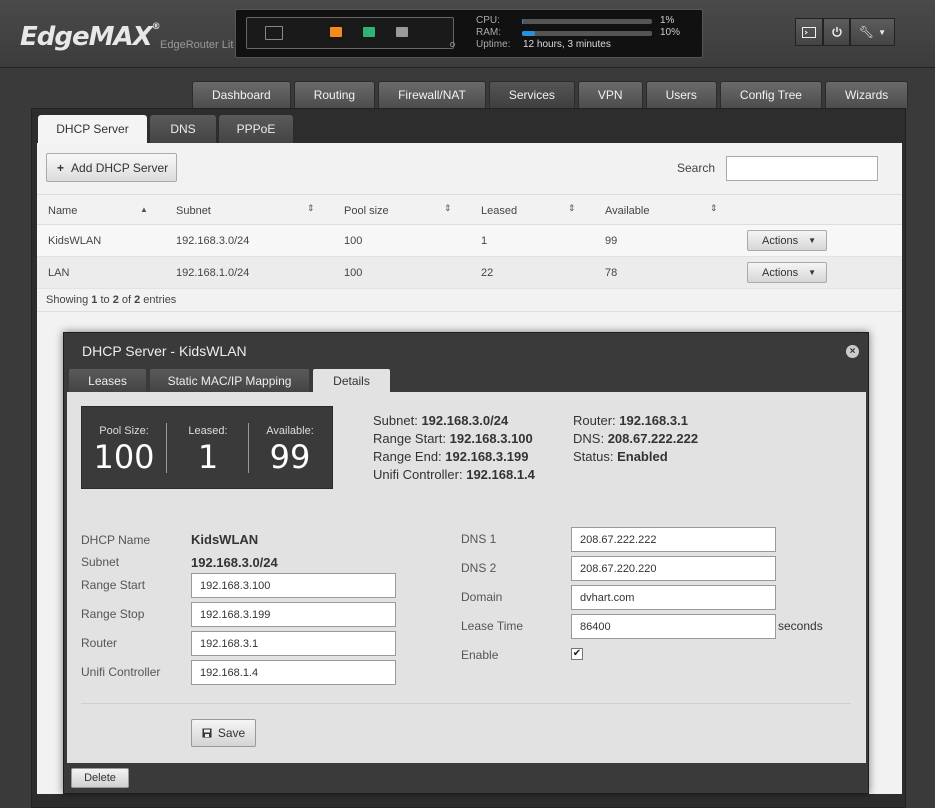 This screenshot has height=808, width=935. I want to click on tab-static-mapping: Static MAC/IP Mapping, so click(229, 380).